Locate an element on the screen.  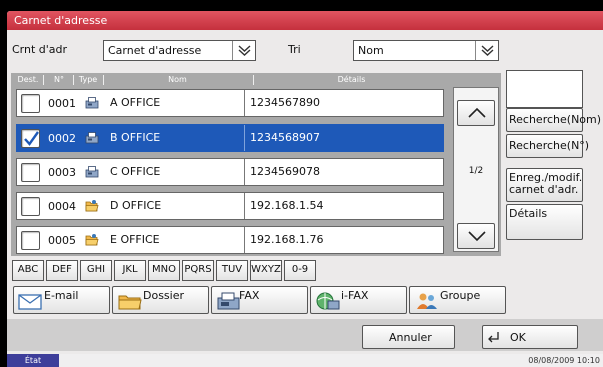
checkmark-icon is located at coordinates (31, 138).